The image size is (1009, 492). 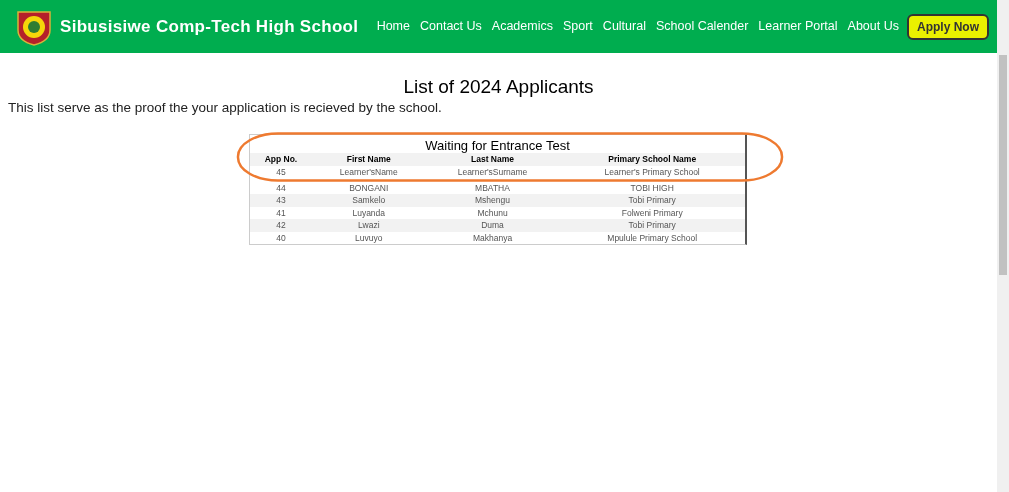 What do you see at coordinates (577, 26) in the screenshot?
I see `nav-link: Sport` at bounding box center [577, 26].